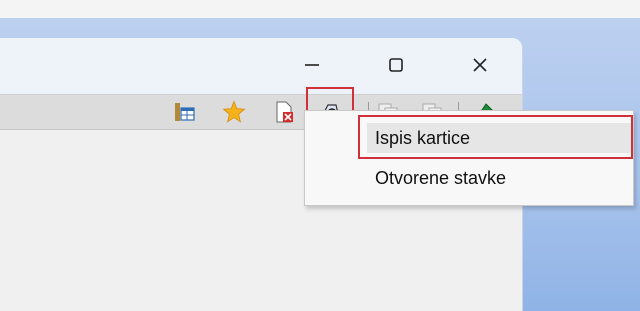  Describe the element at coordinates (320, 9) in the screenshot. I see `top-strip` at that location.